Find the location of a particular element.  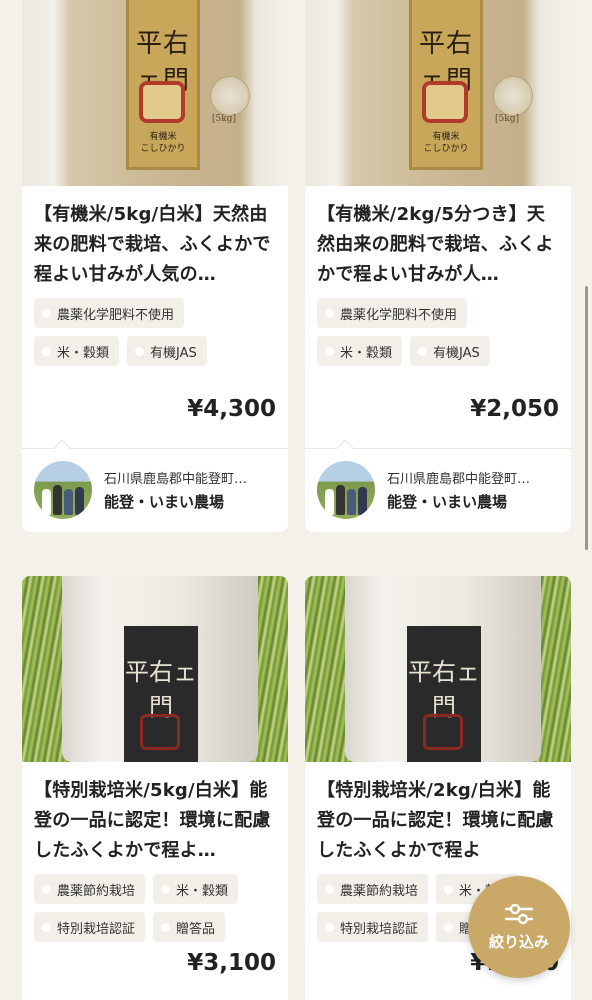

product-price: ¥4,300 is located at coordinates (231, 409).